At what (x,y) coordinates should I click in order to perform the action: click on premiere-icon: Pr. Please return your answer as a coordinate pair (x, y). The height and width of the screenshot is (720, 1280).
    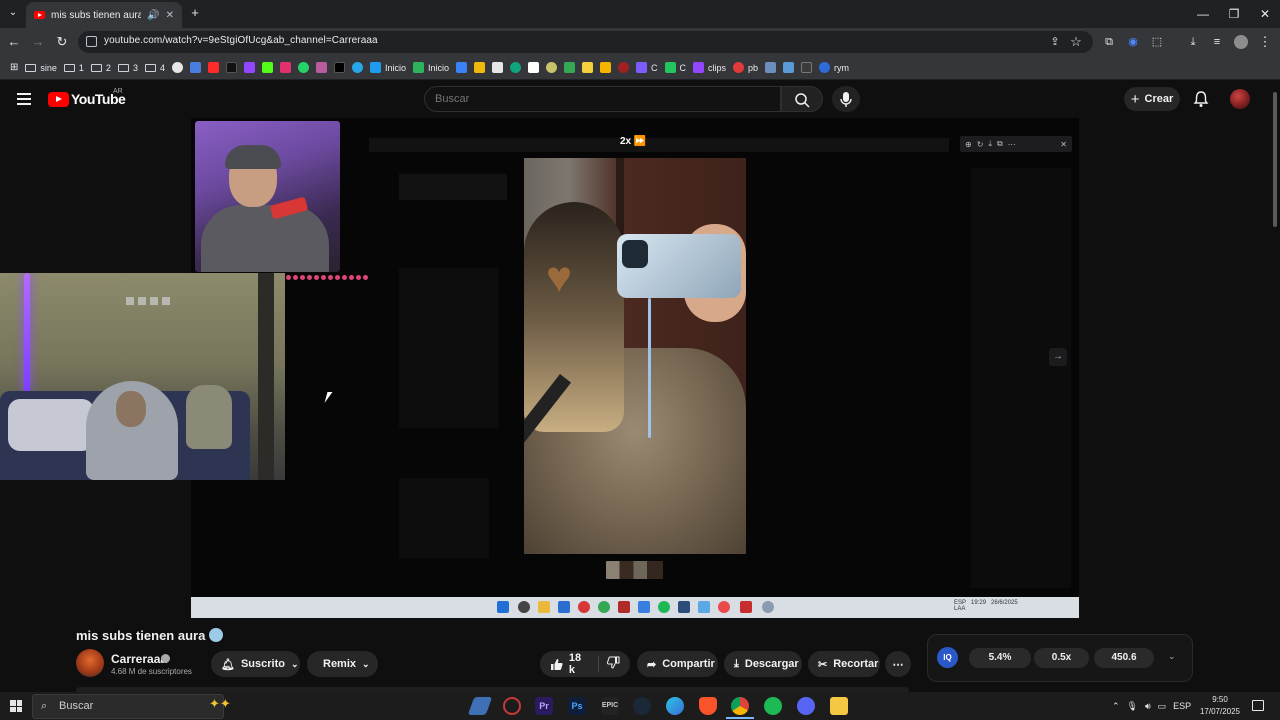
    Looking at the image, I should click on (544, 706).